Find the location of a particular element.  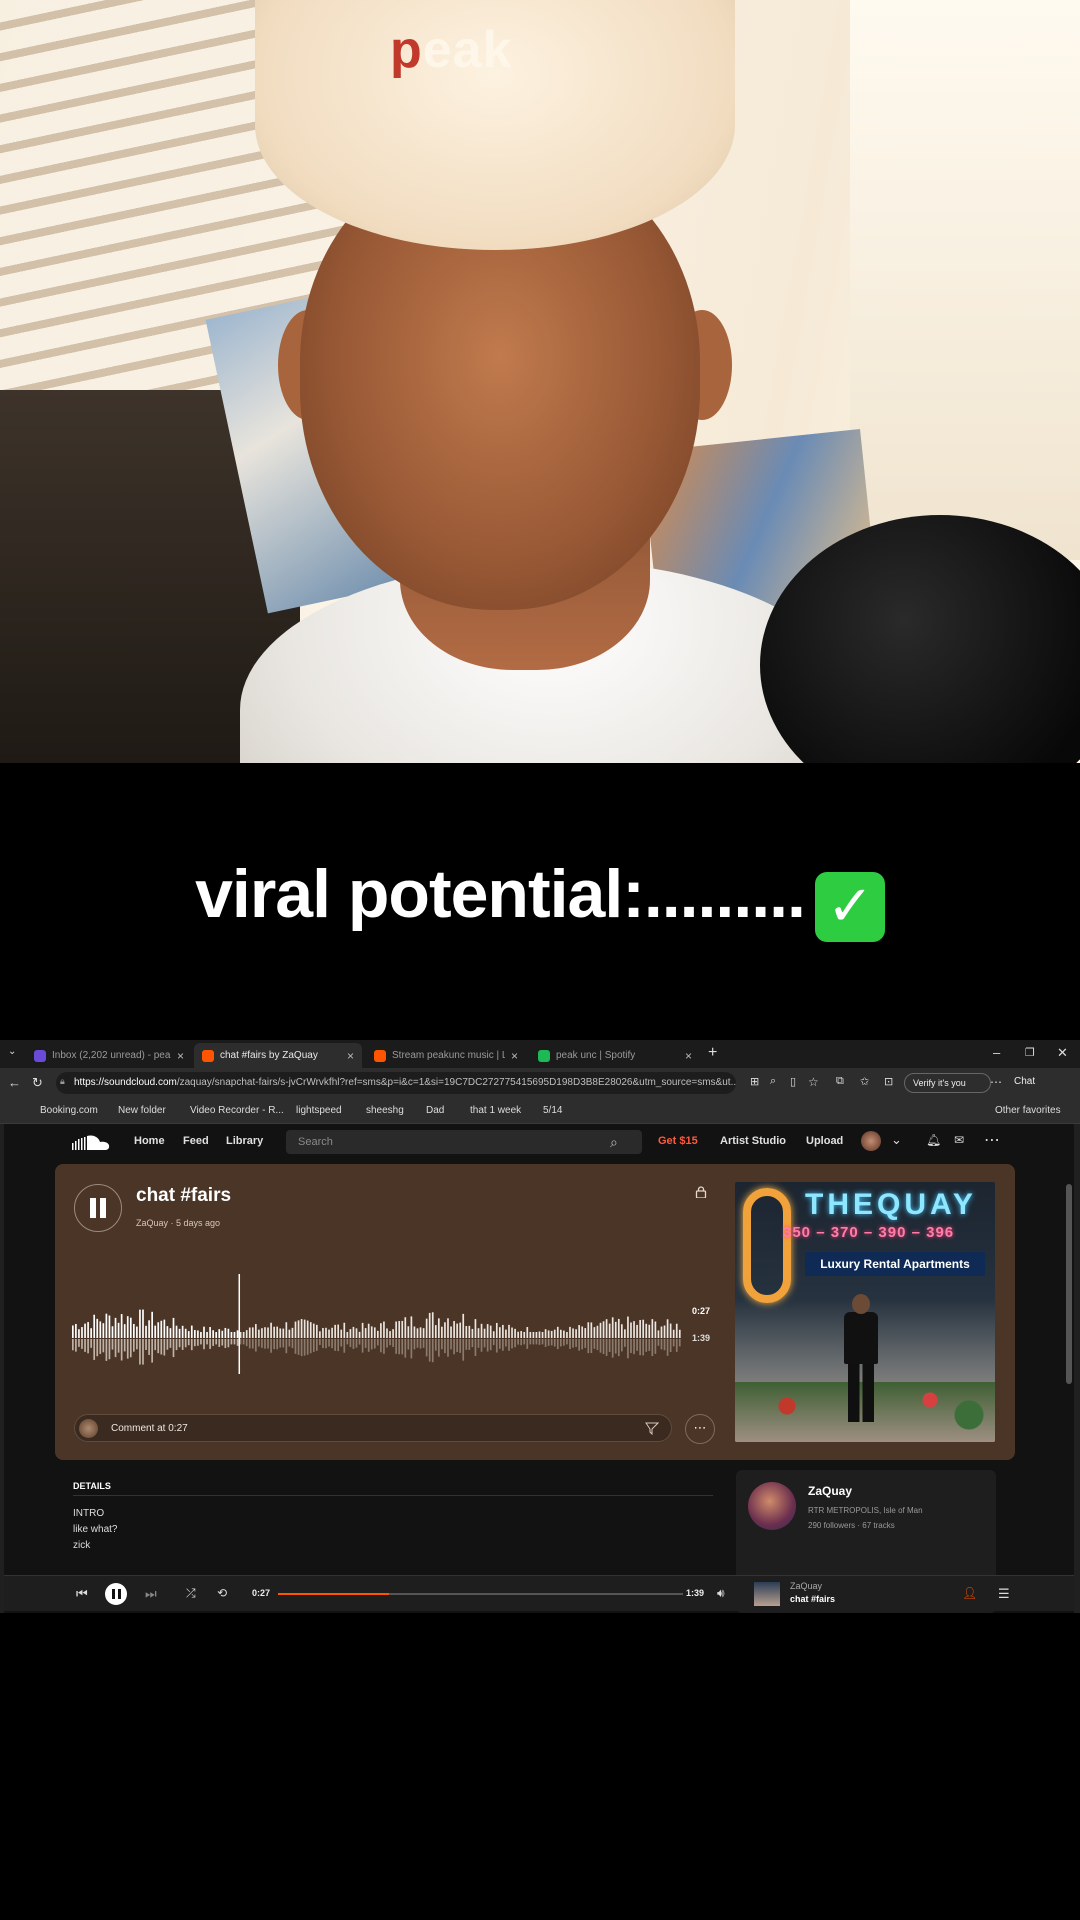

favorites-icon: ✩ is located at coordinates (864, 1081).